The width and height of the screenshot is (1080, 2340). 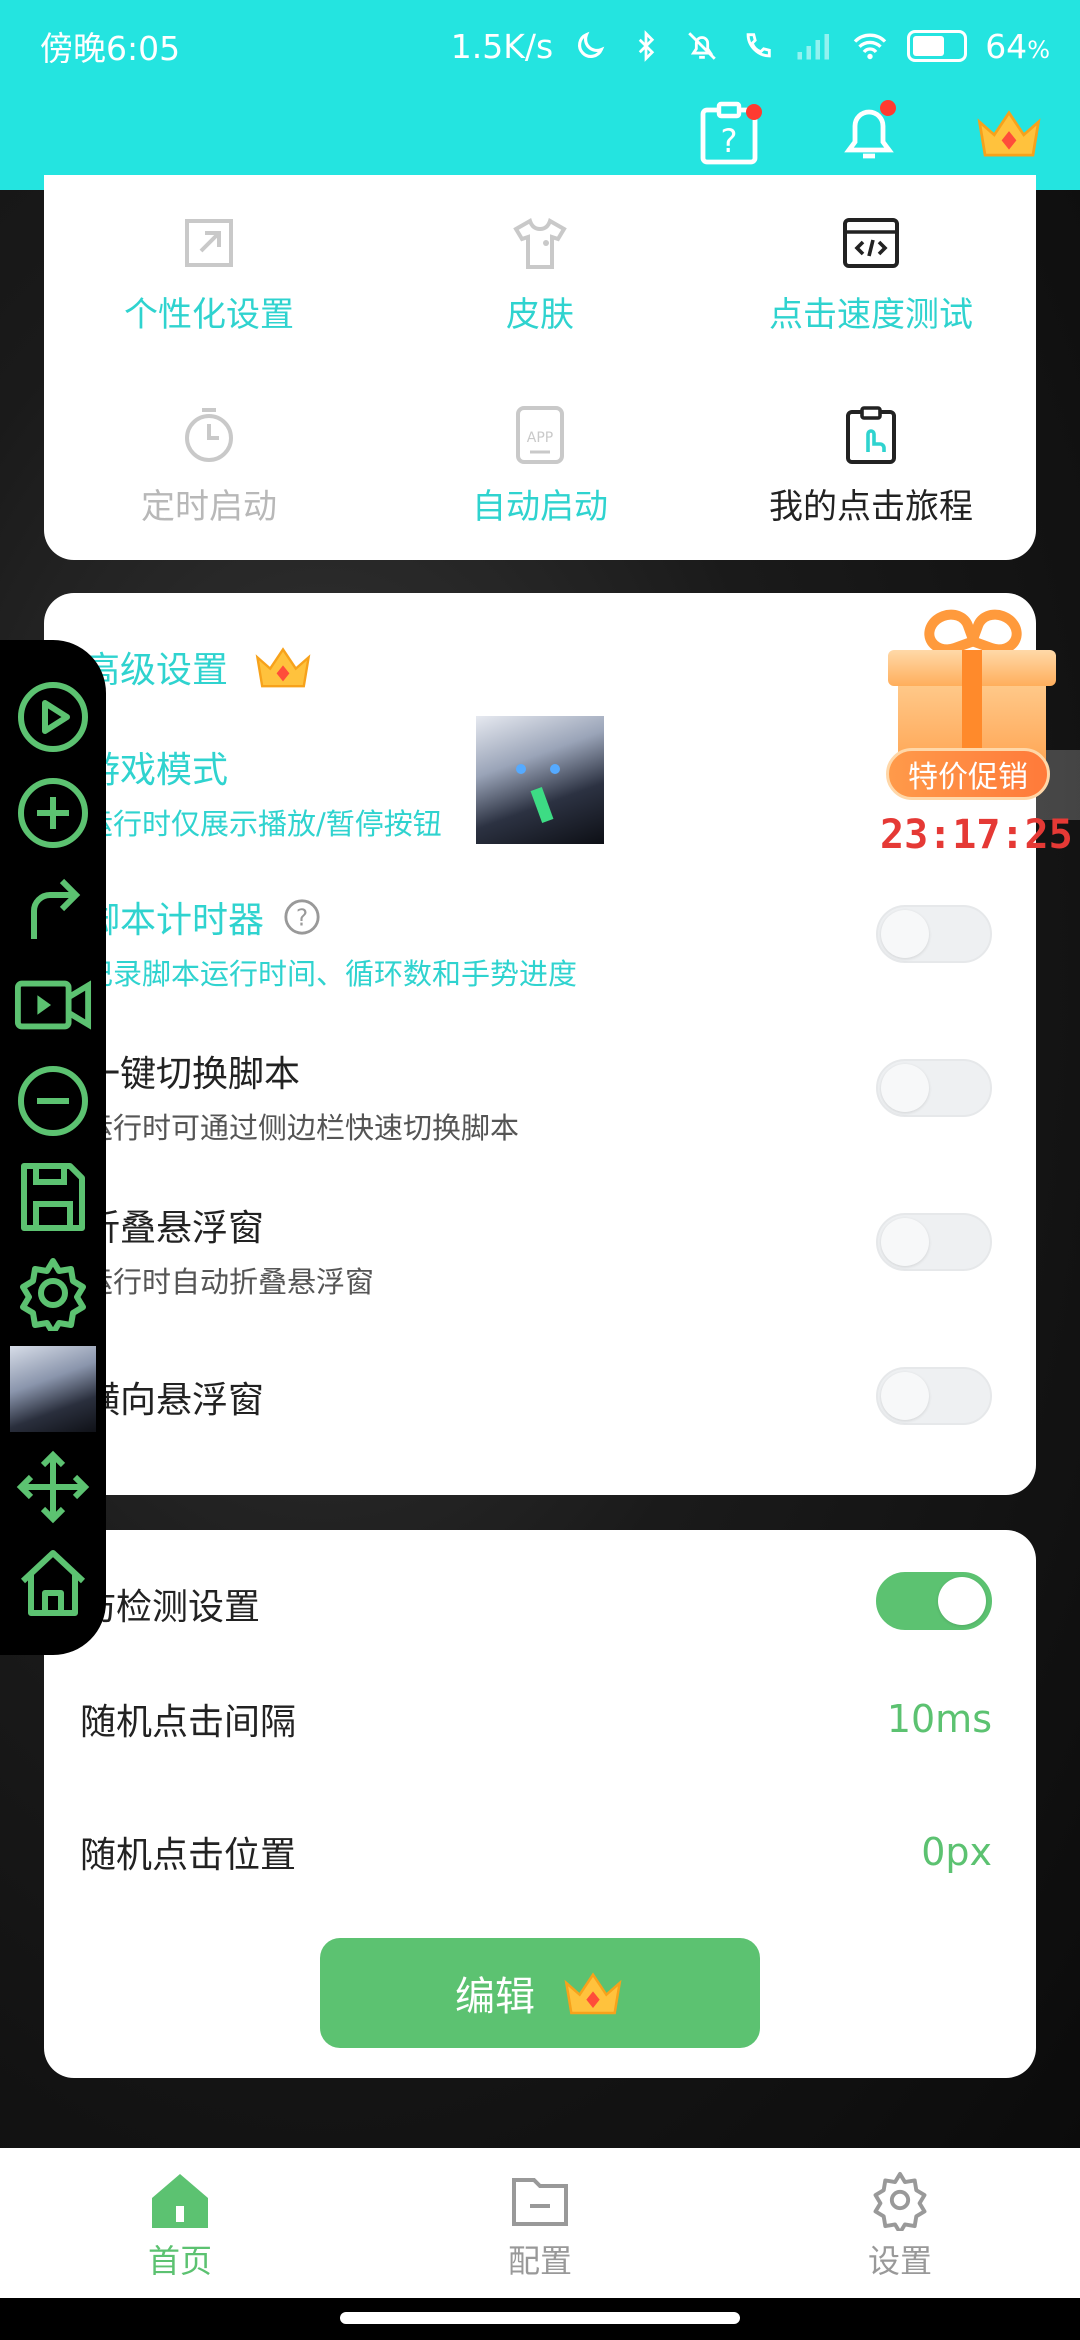 I want to click on settings-icon, so click(x=53, y=1293).